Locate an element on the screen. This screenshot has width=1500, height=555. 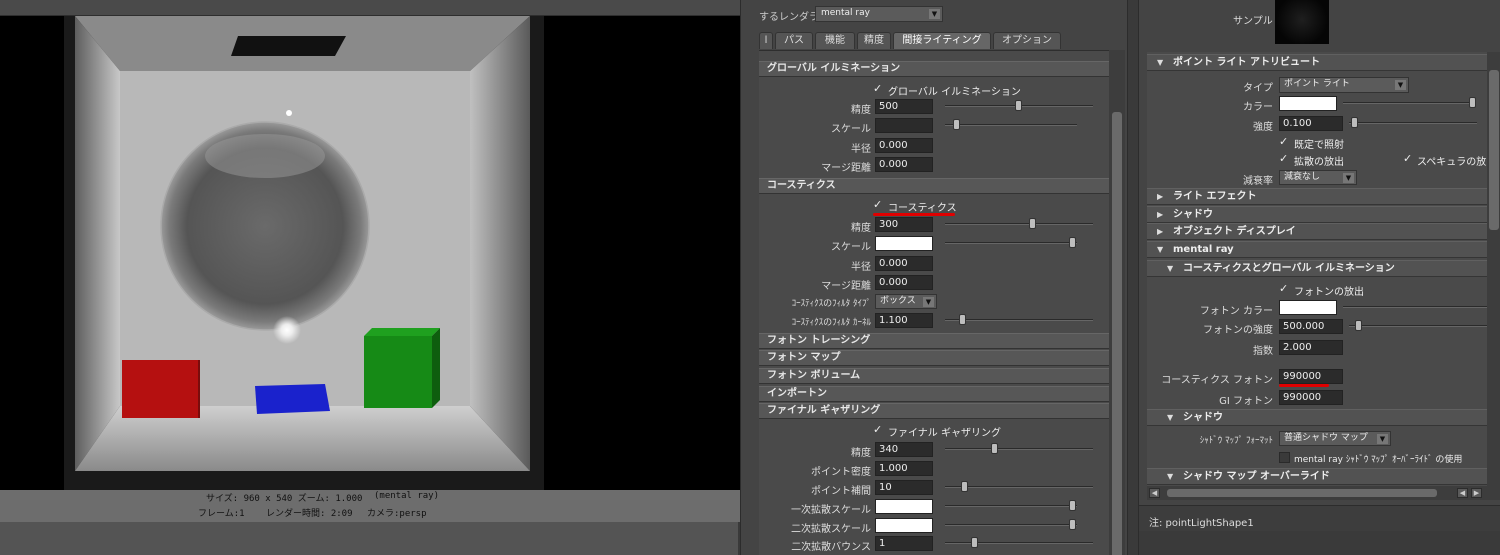
photon-intensity-slider is located at coordinates (1418, 325).